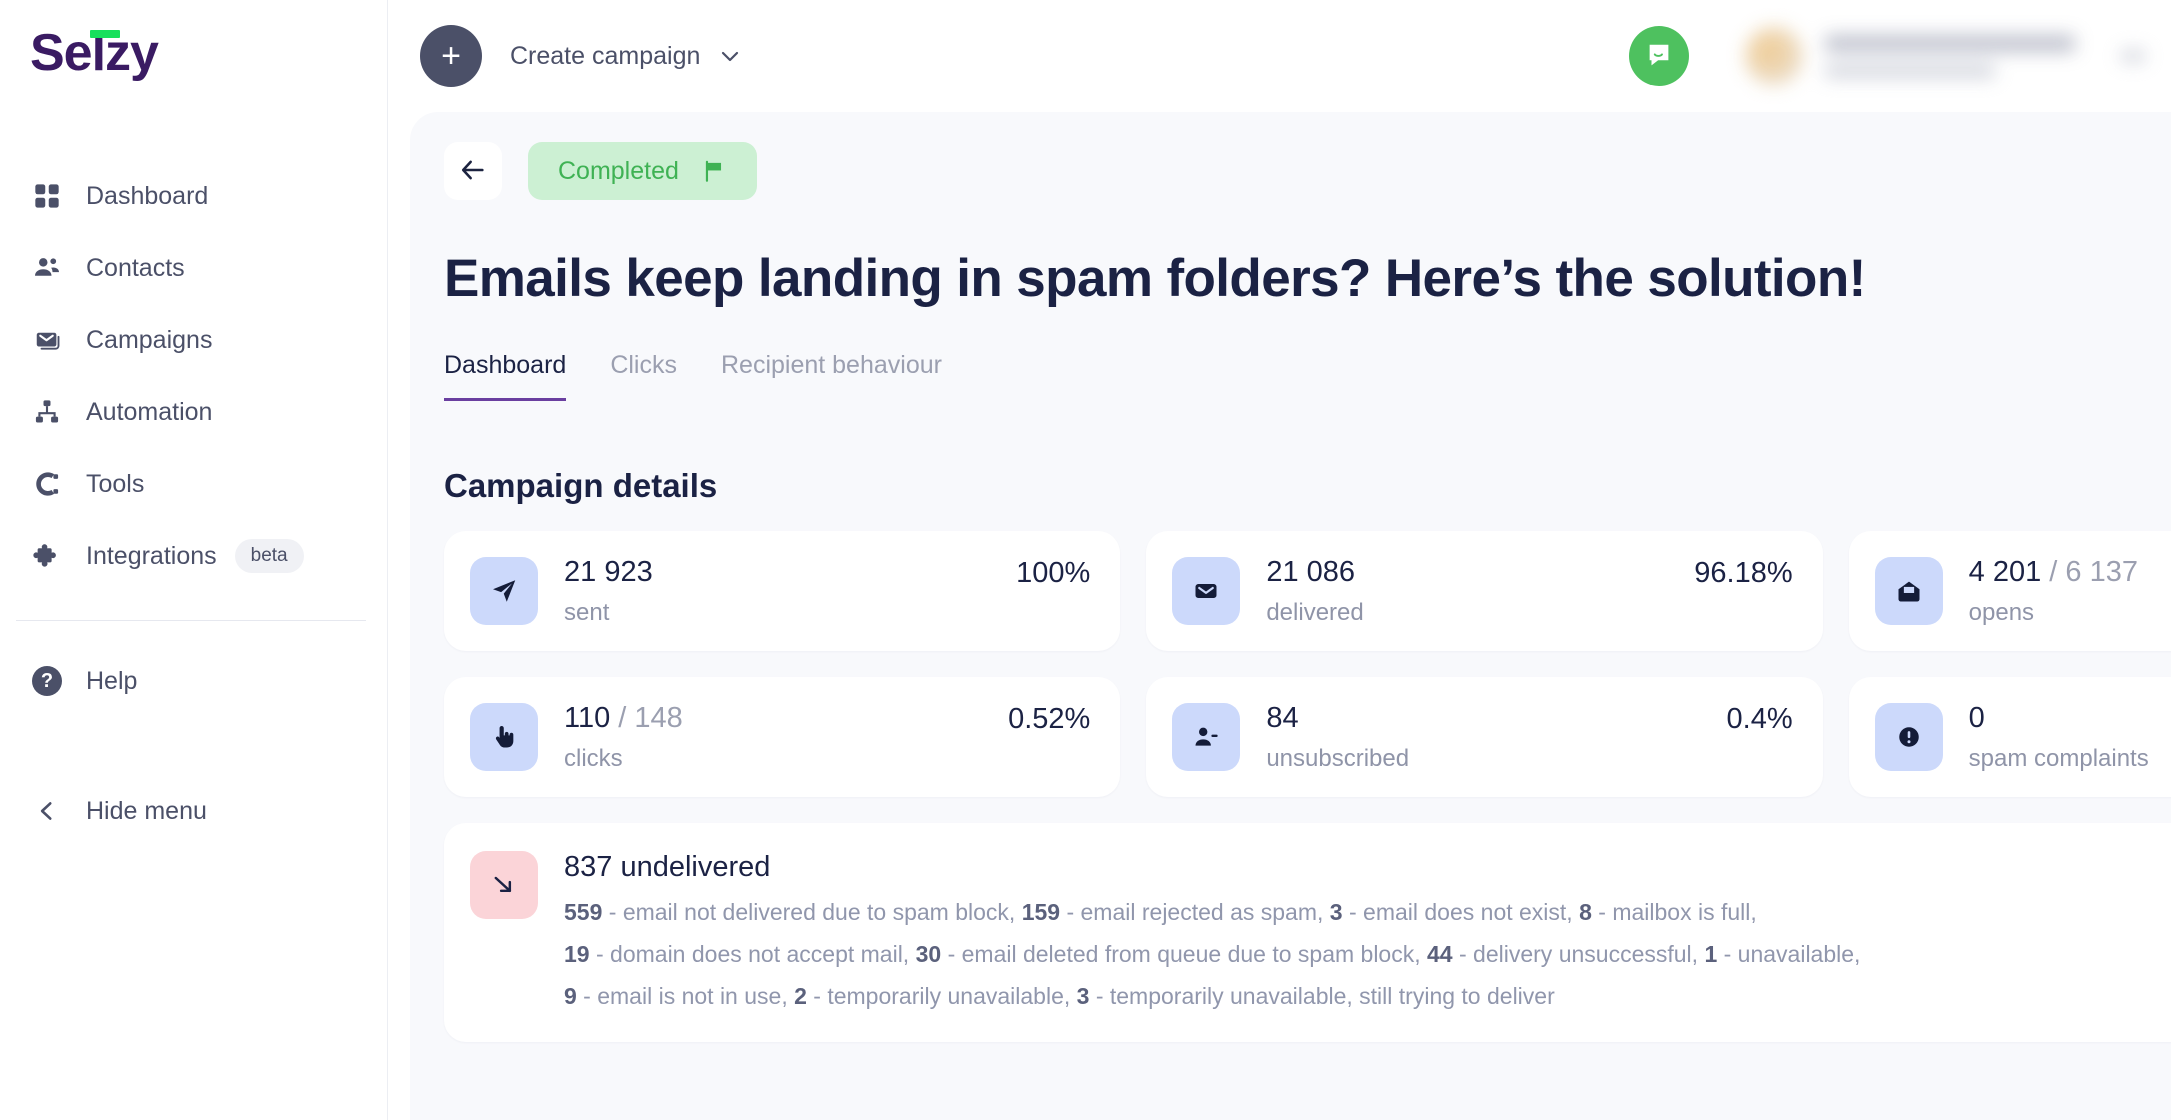  What do you see at coordinates (667, 867) in the screenshot?
I see `undelivered-title: 837 undelivered` at bounding box center [667, 867].